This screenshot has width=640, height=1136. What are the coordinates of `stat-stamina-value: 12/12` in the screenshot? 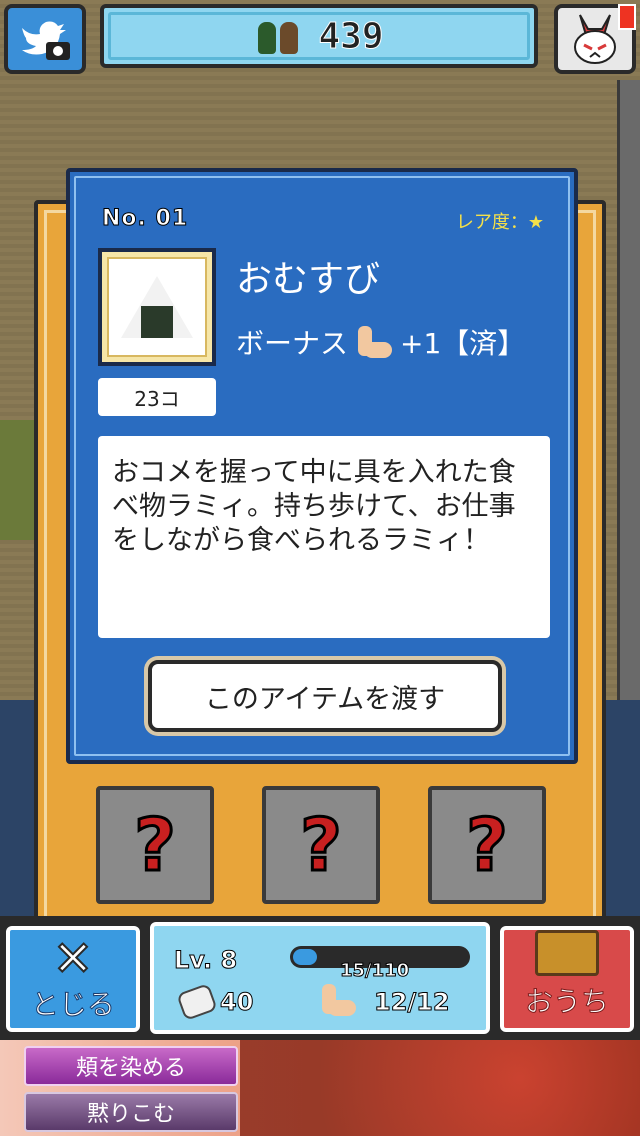 It's located at (412, 1002).